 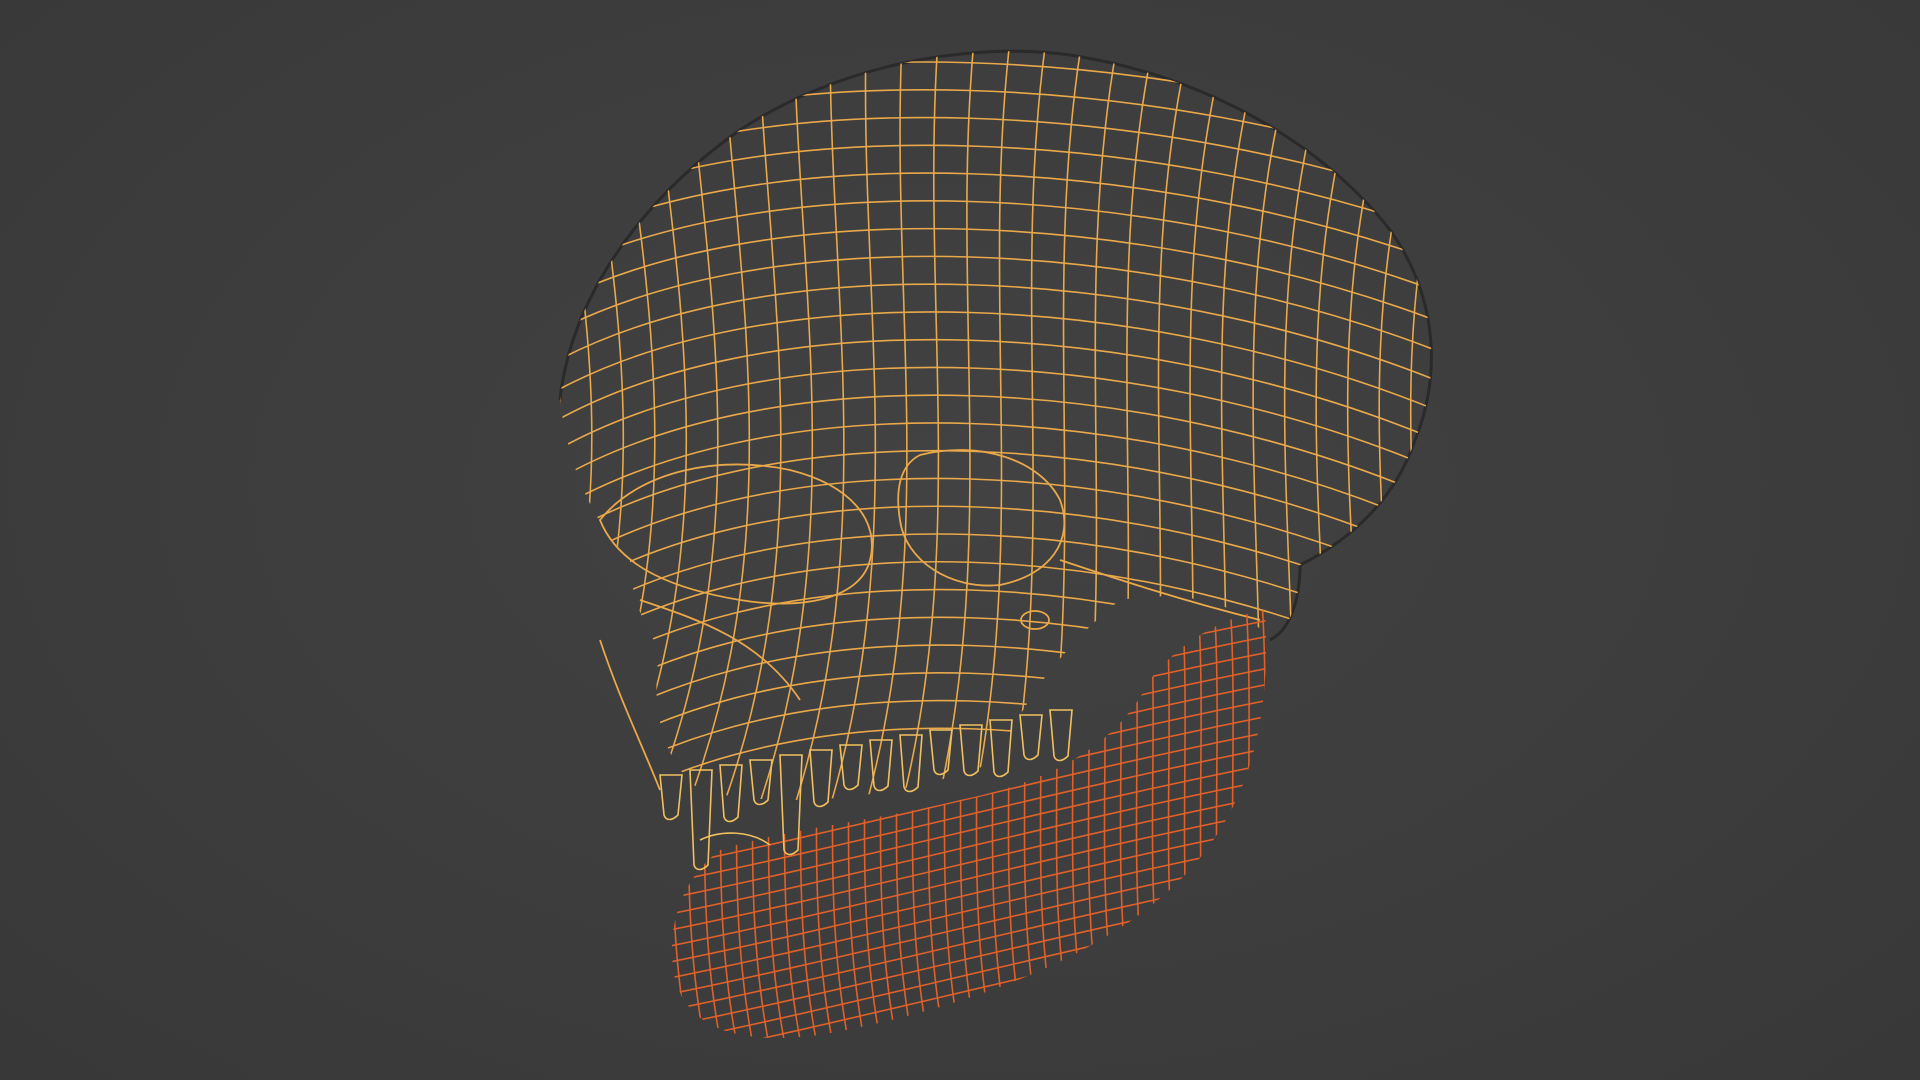 I want to click on mandible-wireframe, so click(x=969, y=824).